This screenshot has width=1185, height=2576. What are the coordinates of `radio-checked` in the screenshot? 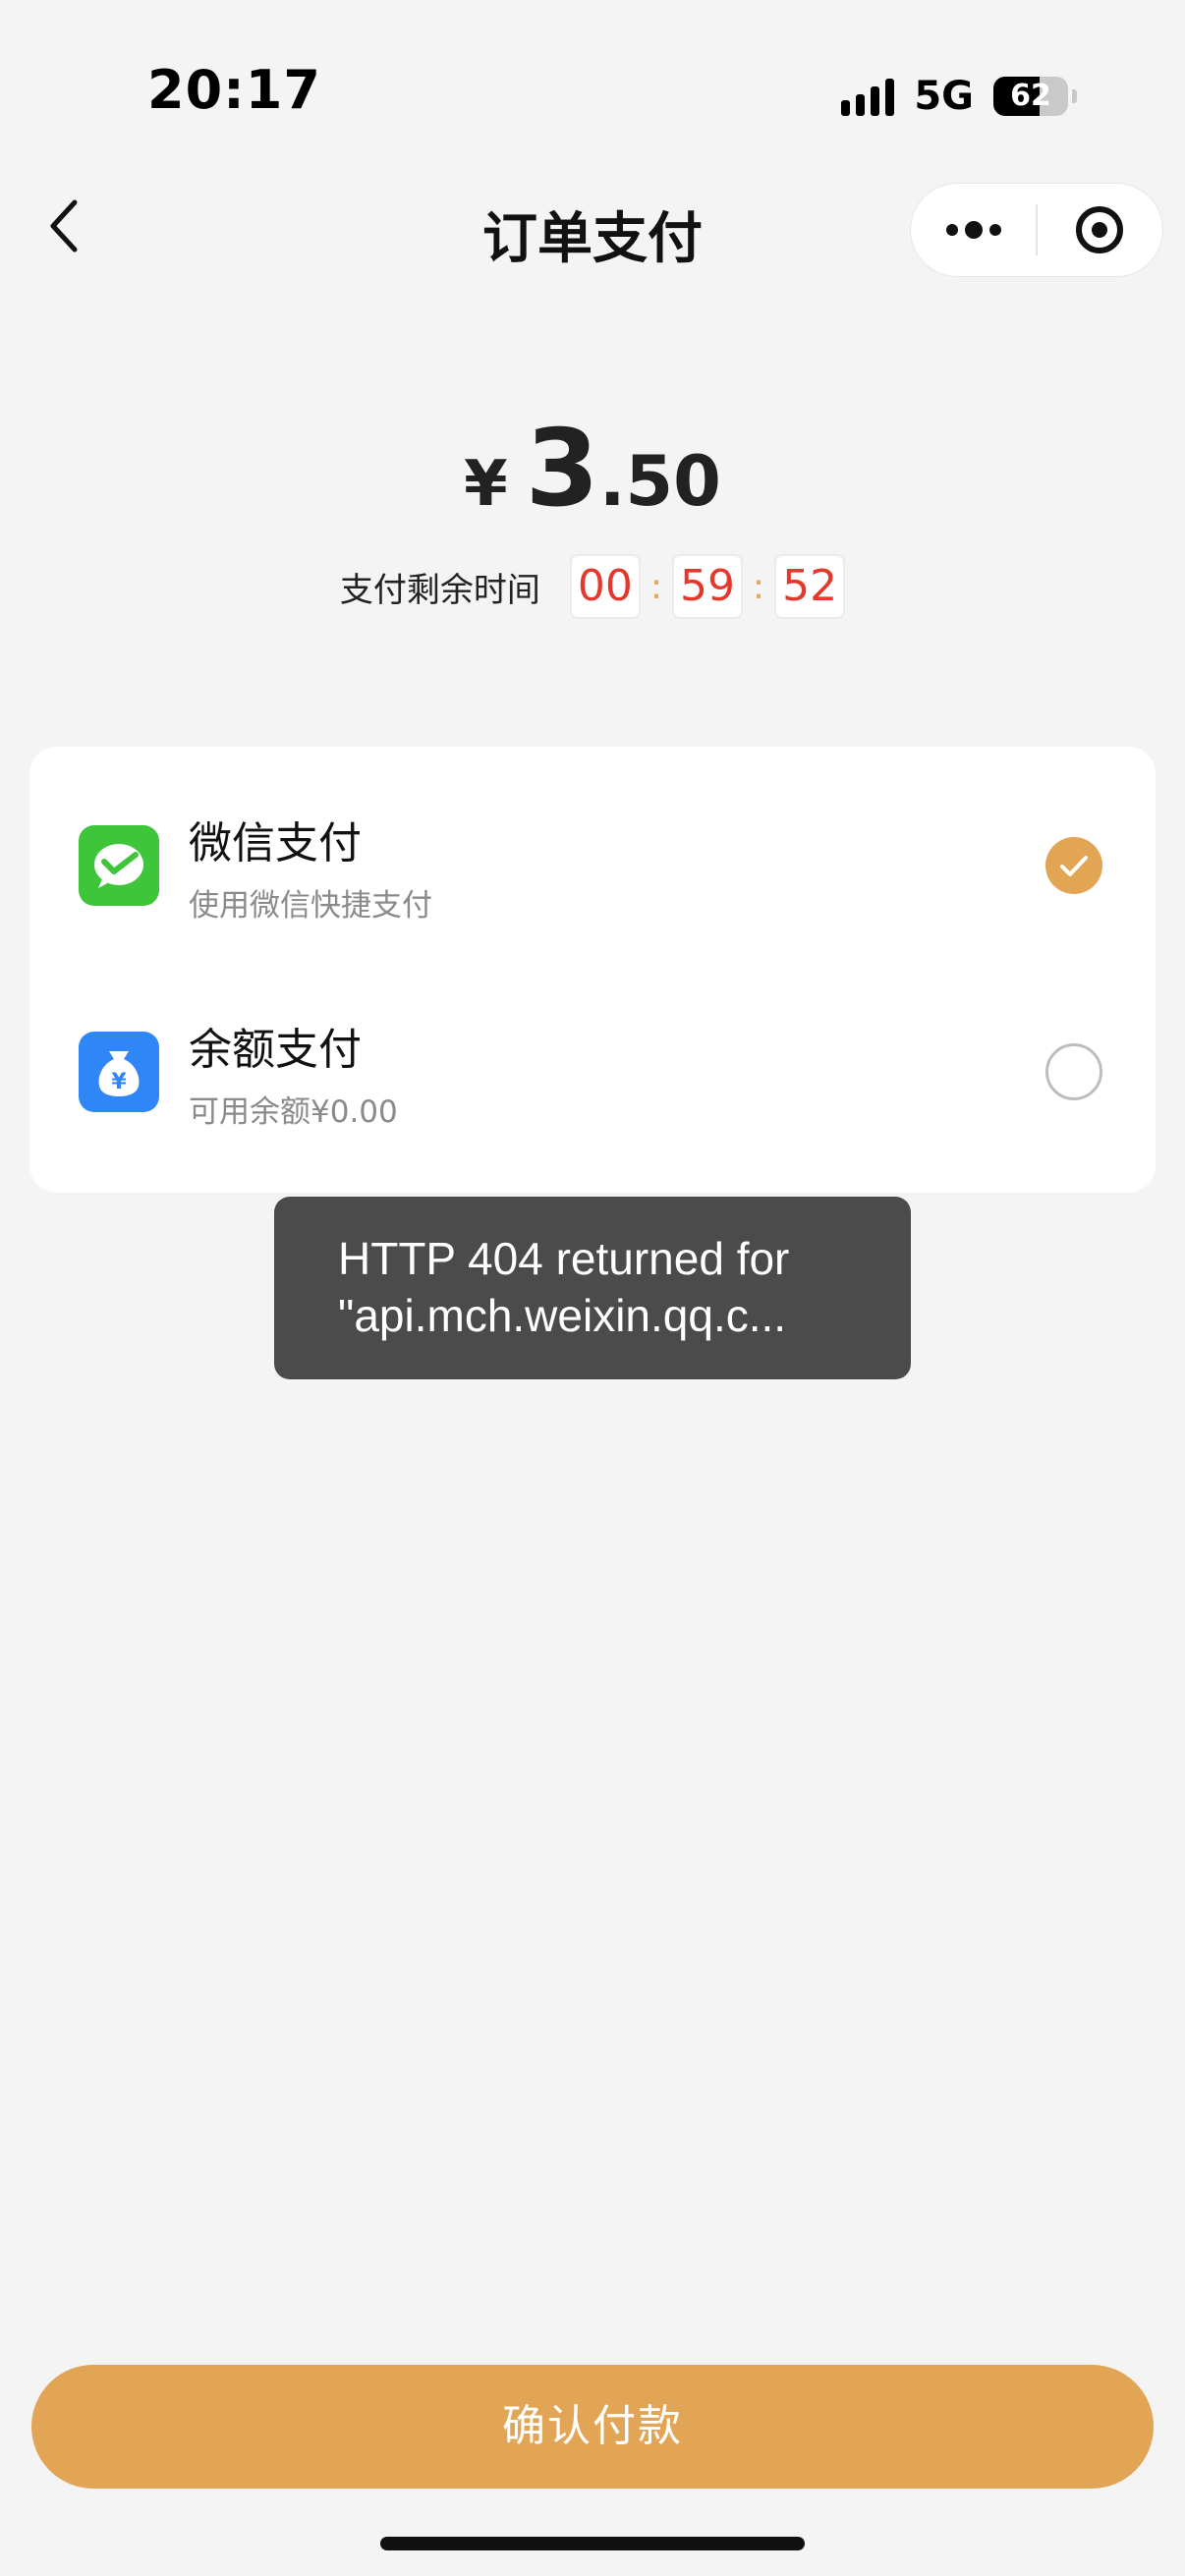 It's located at (1073, 865).